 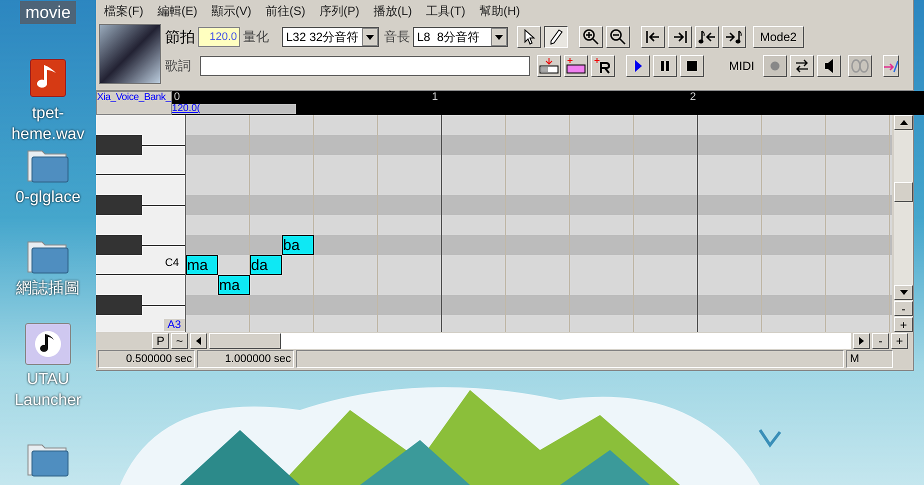 What do you see at coordinates (298, 245) in the screenshot?
I see `note-block: ba` at bounding box center [298, 245].